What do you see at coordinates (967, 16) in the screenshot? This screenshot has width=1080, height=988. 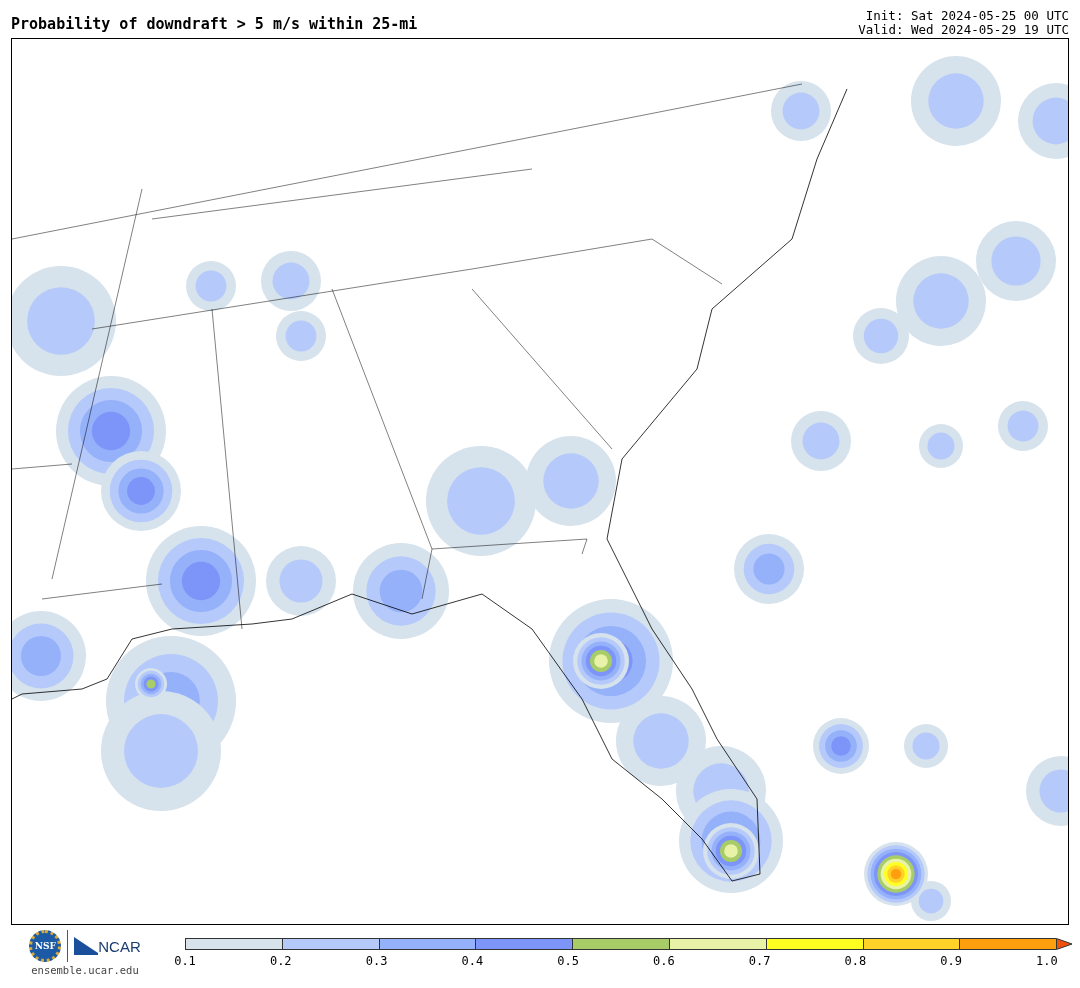 I see `init-time: Init: Sat 2024-05-25 00 UTC` at bounding box center [967, 16].